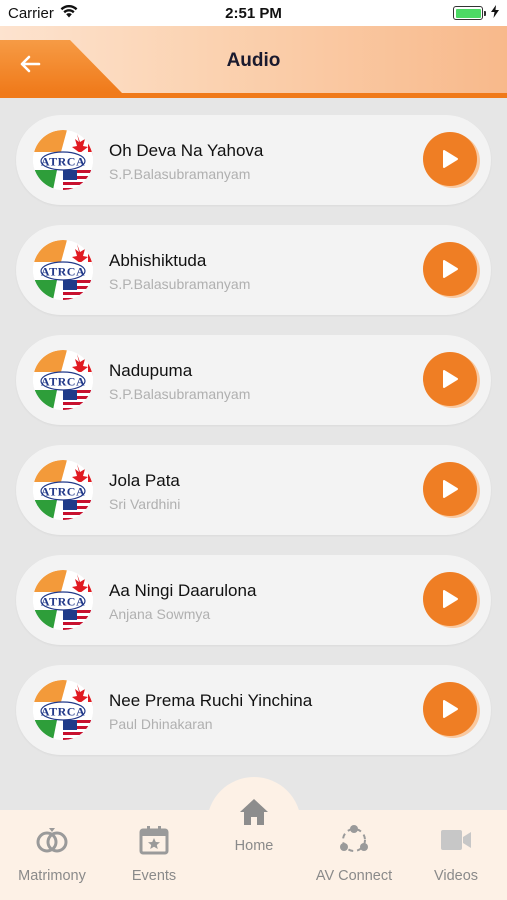  Describe the element at coordinates (253, 490) in the screenshot. I see `song-card: ATRCA Jola Pata Sri Vardhini` at that location.